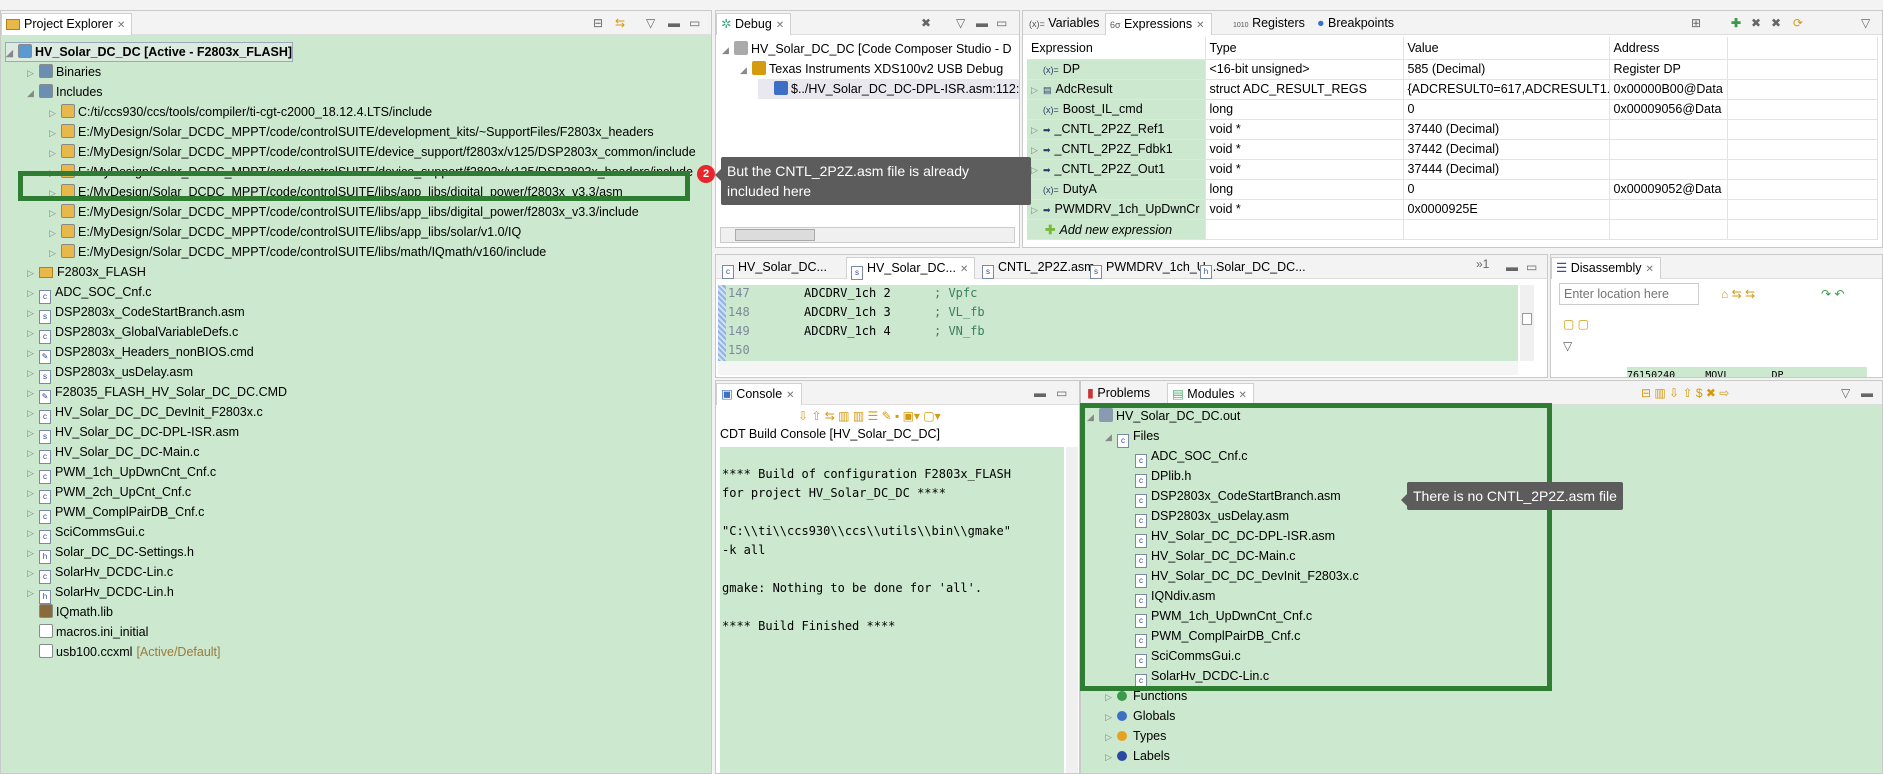 Image resolution: width=1883 pixels, height=774 pixels. Describe the element at coordinates (121, 473) in the screenshot. I see `tree-item: ▷ c PWM_1ch_UpDwnCnt_Cnf.c` at that location.